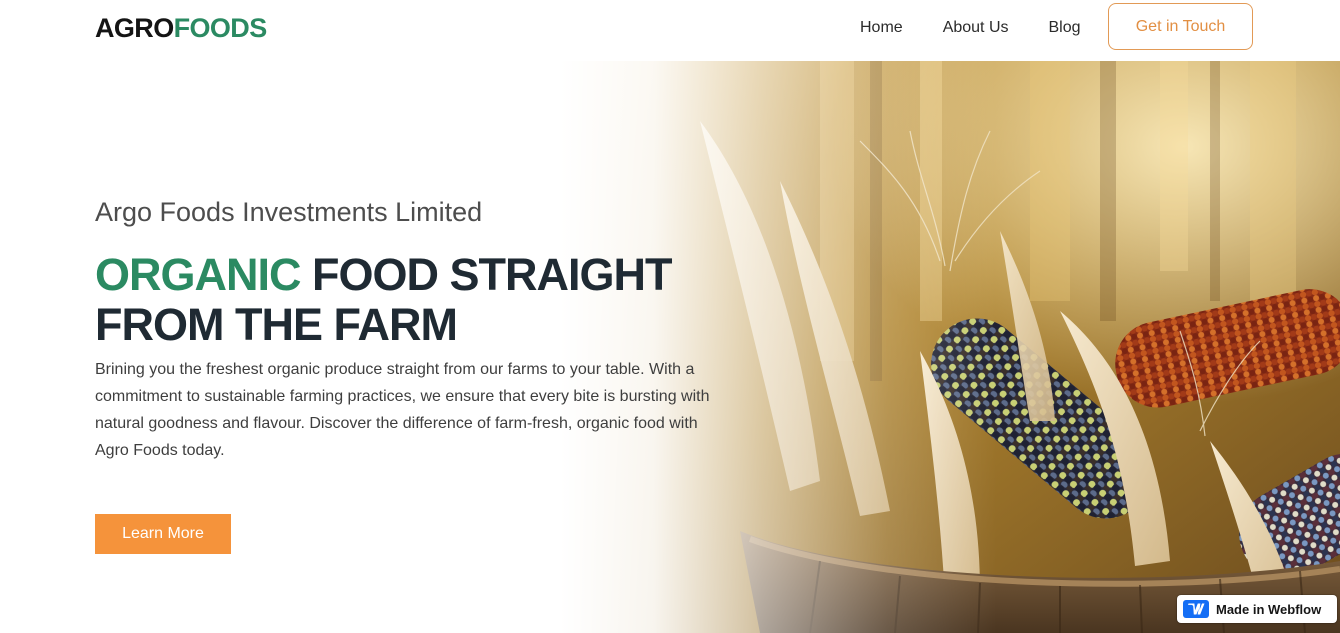 Image resolution: width=1340 pixels, height=633 pixels. I want to click on nav-links: Home About Us Blog, so click(970, 28).